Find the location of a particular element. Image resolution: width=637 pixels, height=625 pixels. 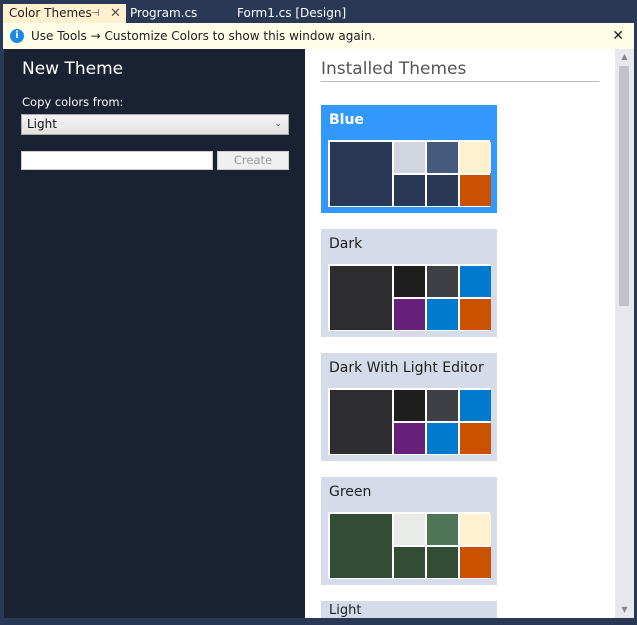

copy-colors-dropdown: Light ⌄ is located at coordinates (155, 124).